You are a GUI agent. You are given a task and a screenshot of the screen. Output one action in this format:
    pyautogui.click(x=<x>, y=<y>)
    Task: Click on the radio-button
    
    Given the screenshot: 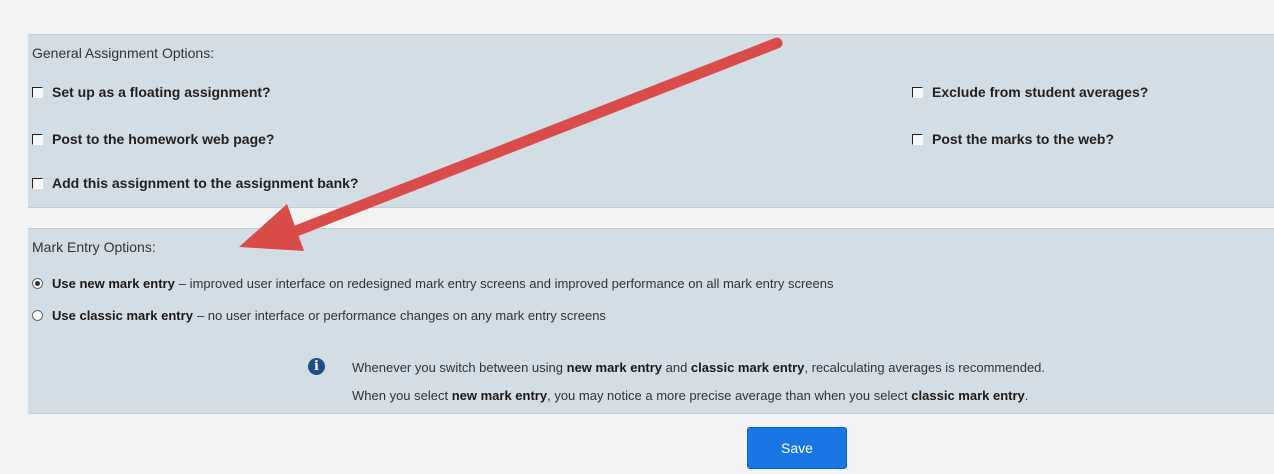 What is the action you would take?
    pyautogui.click(x=37, y=315)
    